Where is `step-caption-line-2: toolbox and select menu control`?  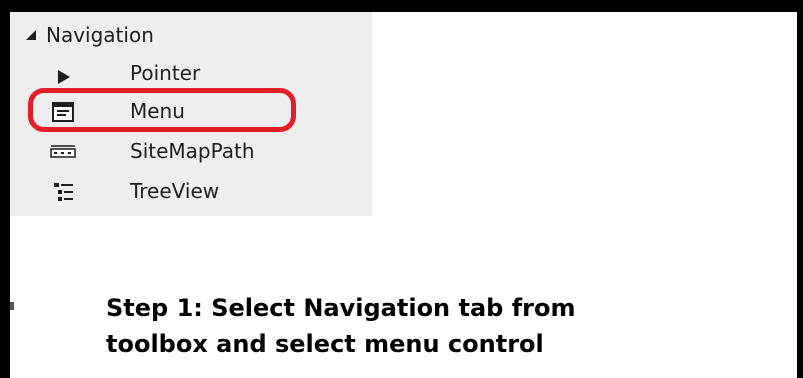
step-caption-line-2: toolbox and select menu control is located at coordinates (325, 344).